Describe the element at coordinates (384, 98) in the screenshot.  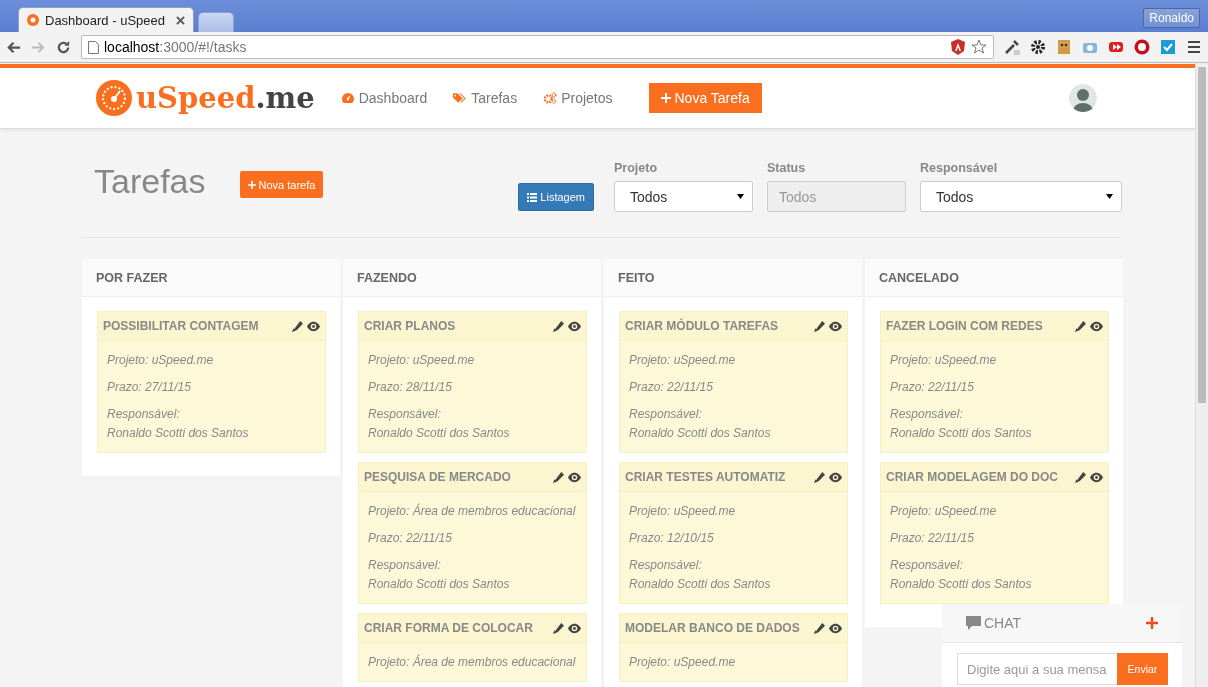
I see `nav-link: Dashboard` at that location.